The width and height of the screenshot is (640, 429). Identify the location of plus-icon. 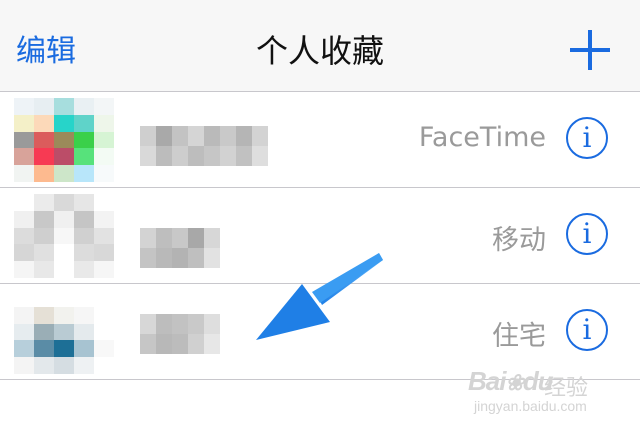
(590, 50).